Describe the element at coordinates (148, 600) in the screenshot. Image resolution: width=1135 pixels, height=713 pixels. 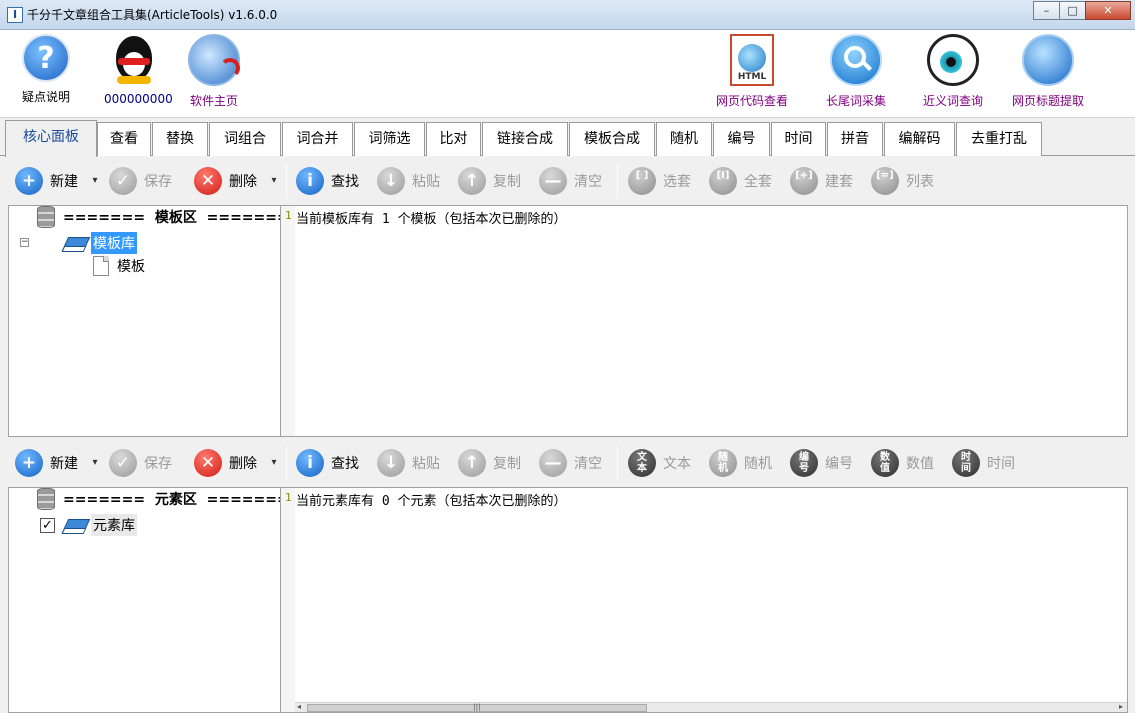
I see `element-tree: ======= 元素区 ======= ✓ 元素库` at that location.